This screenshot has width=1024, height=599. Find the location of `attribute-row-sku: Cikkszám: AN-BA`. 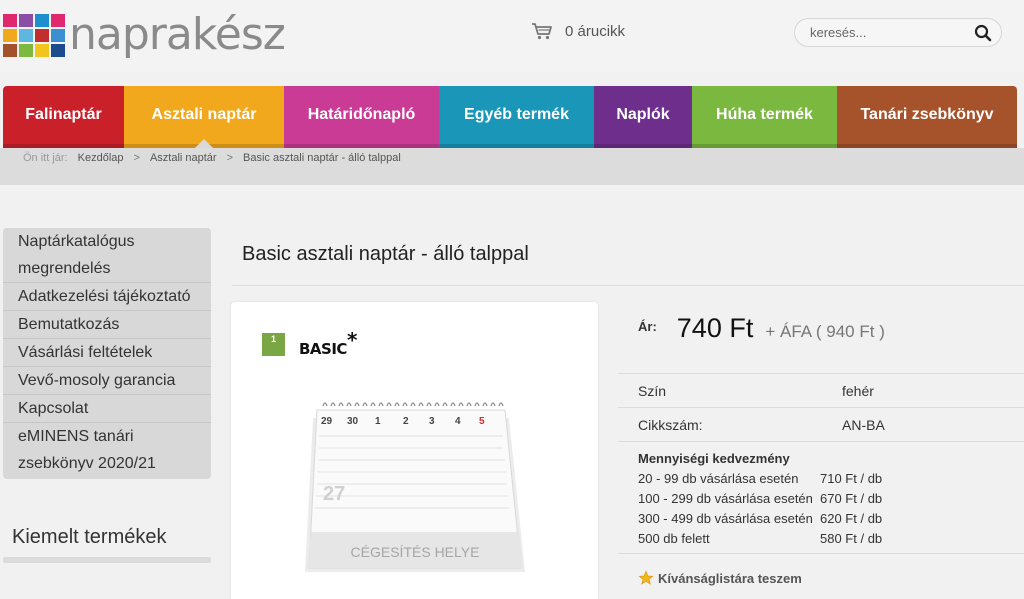

attribute-row-sku: Cikkszám: AN-BA is located at coordinates (821, 424).